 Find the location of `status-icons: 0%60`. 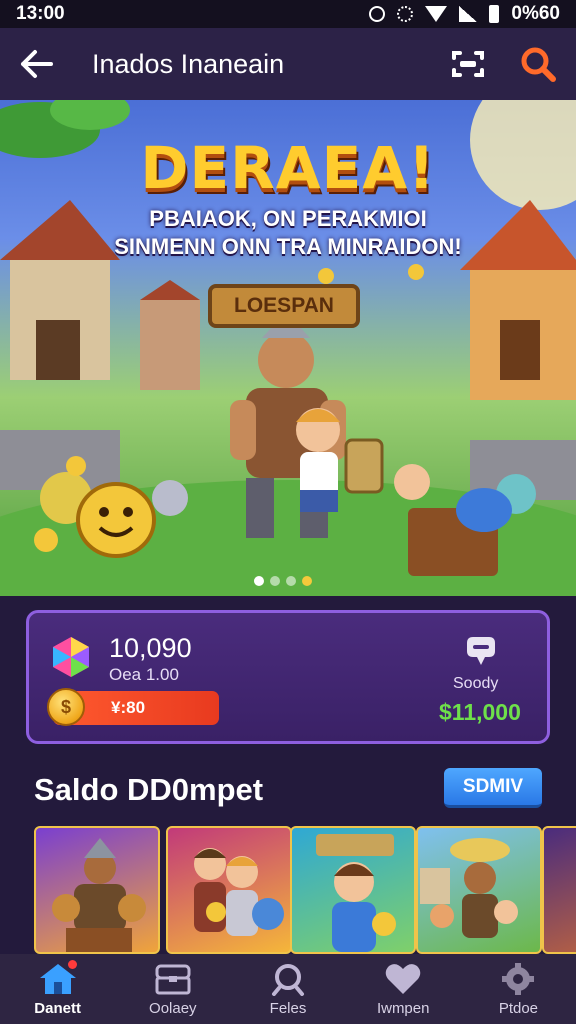

status-icons: 0%60 is located at coordinates (464, 14).